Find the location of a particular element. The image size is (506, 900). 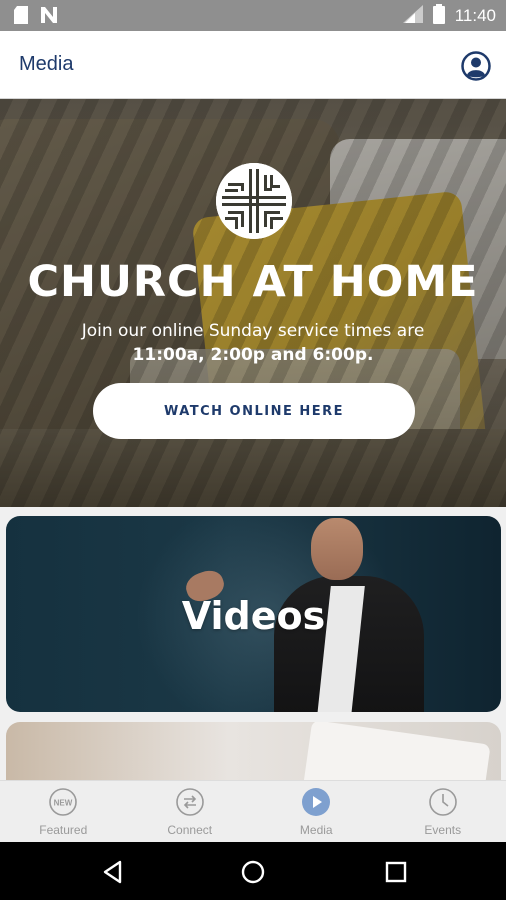

profile-button is located at coordinates (476, 66).